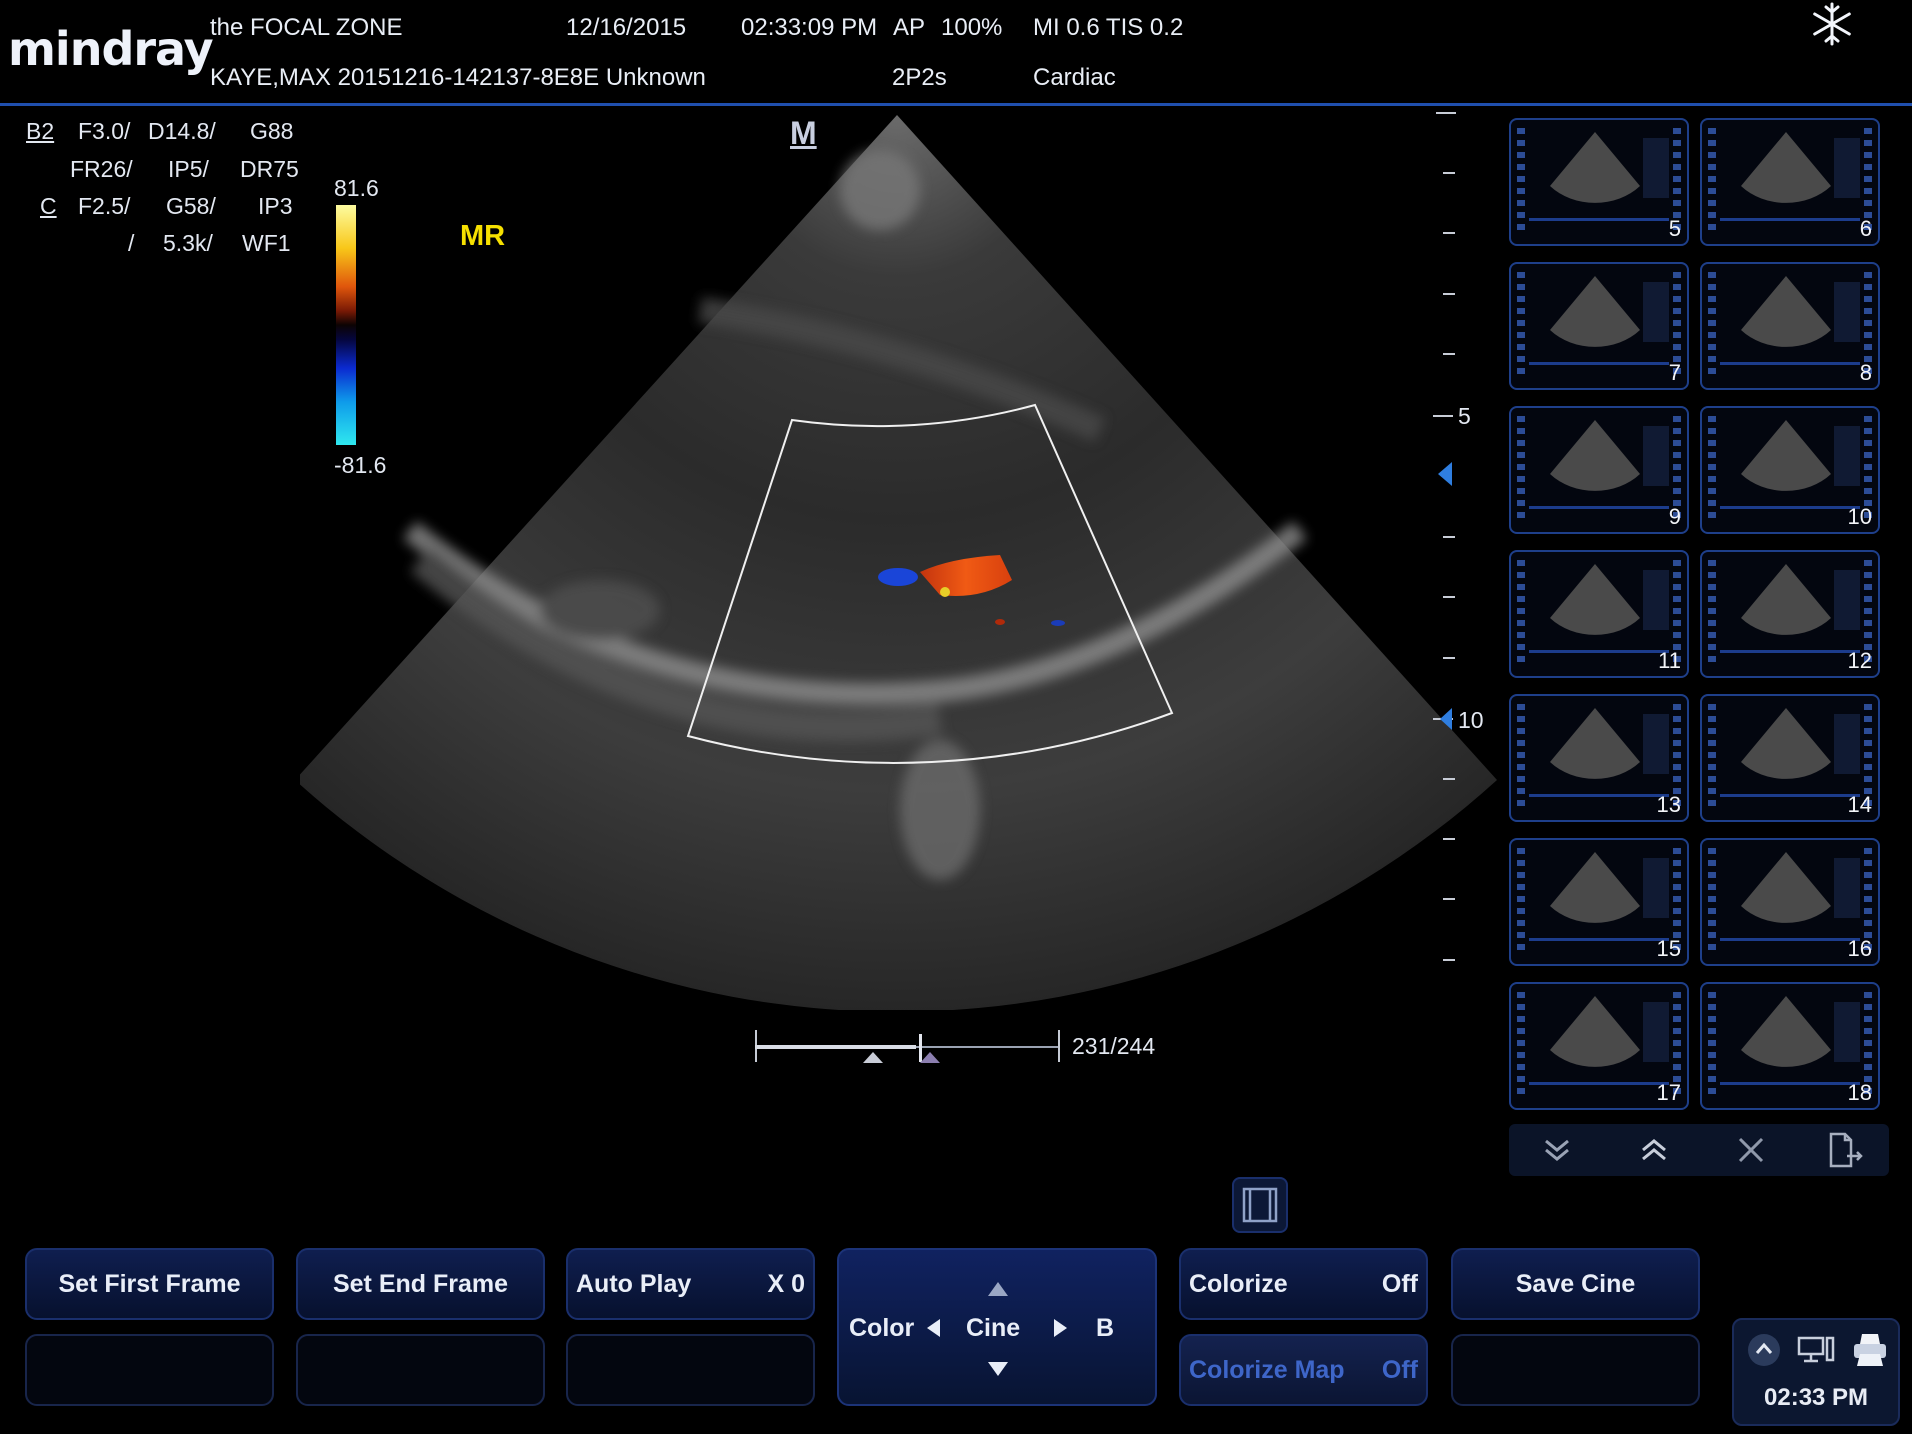 This screenshot has width=1912, height=1434. Describe the element at coordinates (898, 577) in the screenshot. I see `color-flow-blue` at that location.